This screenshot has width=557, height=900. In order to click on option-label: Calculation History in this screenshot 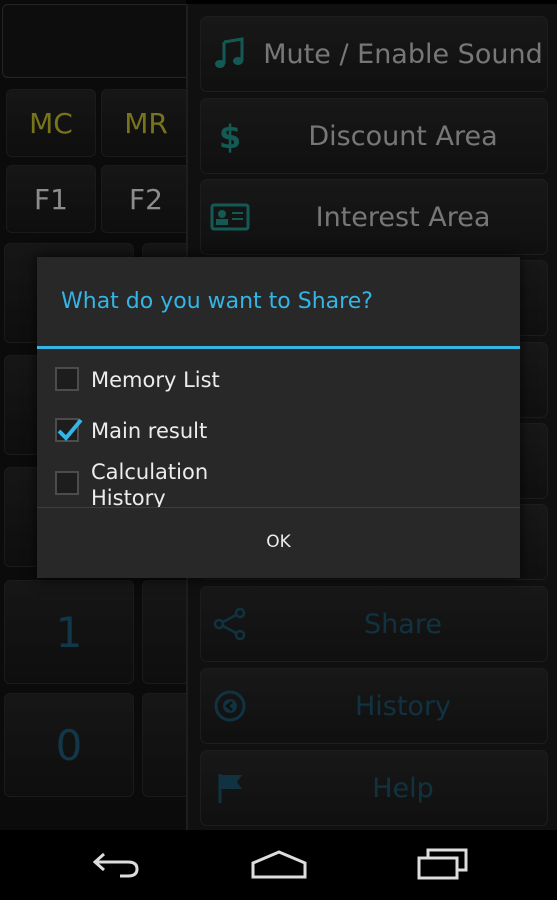, I will do `click(150, 483)`.